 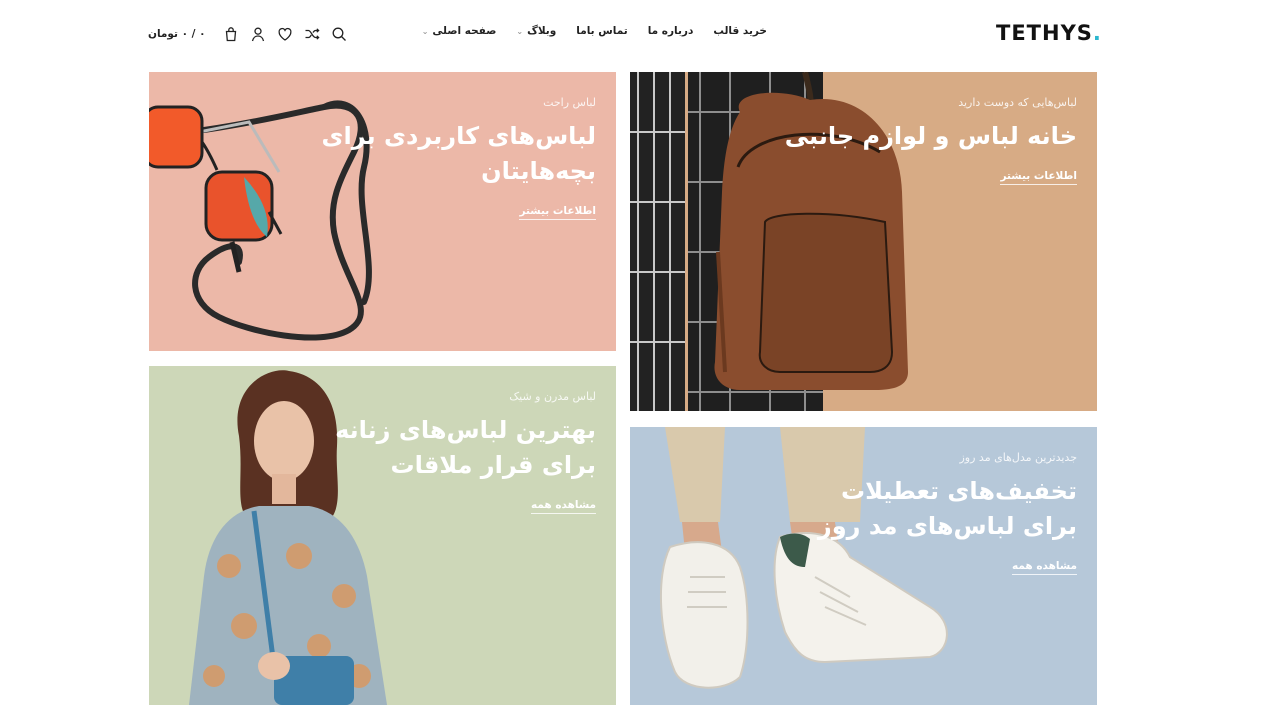 I want to click on banner-title-line: تخفیف‌های تعطیلات, so click(x=958, y=491).